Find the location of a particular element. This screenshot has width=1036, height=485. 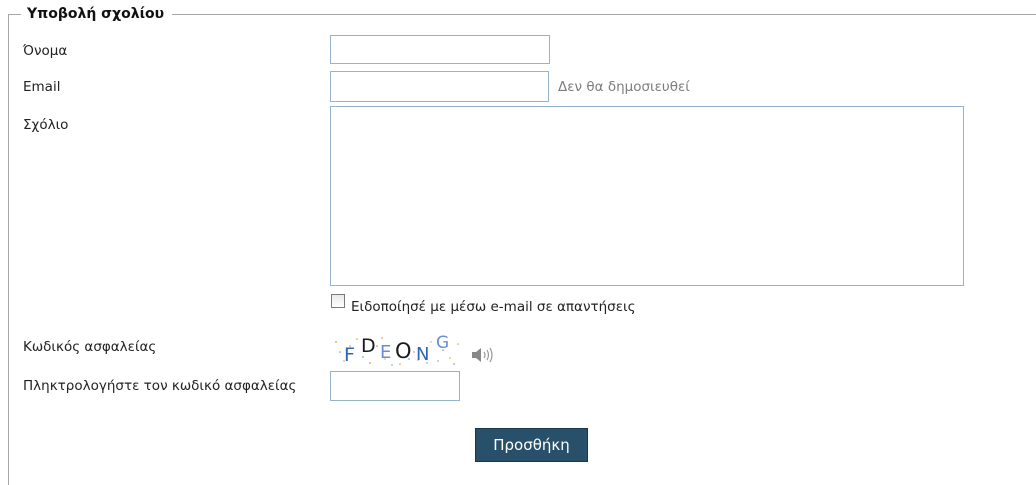

captcha-image: F D E O N G is located at coordinates (398, 350).